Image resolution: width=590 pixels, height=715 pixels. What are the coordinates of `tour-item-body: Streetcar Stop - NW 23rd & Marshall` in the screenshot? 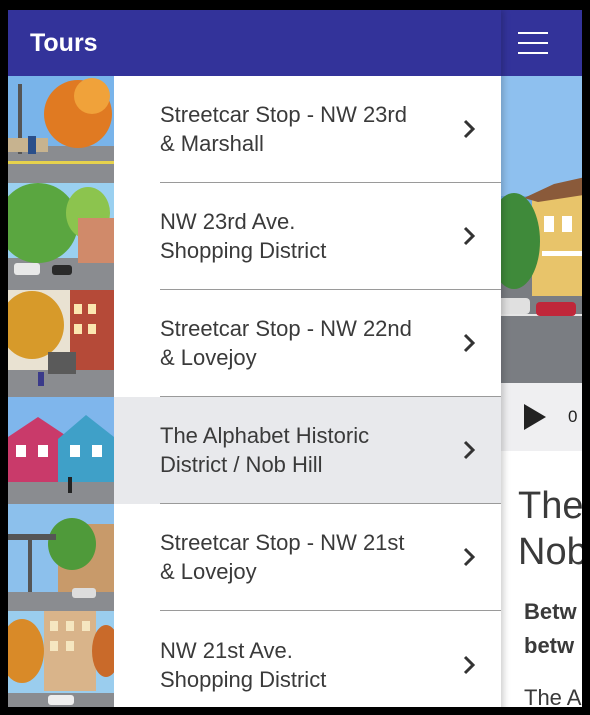 It's located at (330, 129).